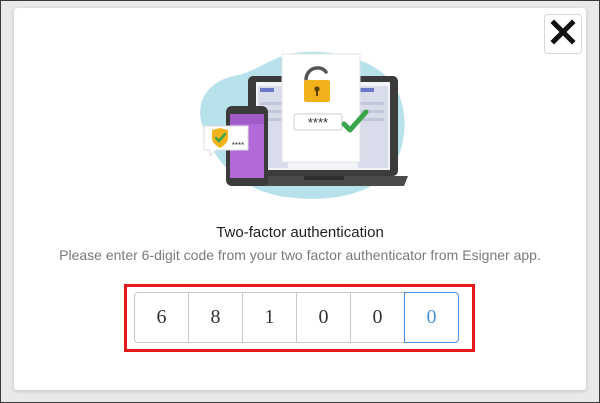  I want to click on otp-input-group: 6 8 1 0 0 0, so click(299, 317).